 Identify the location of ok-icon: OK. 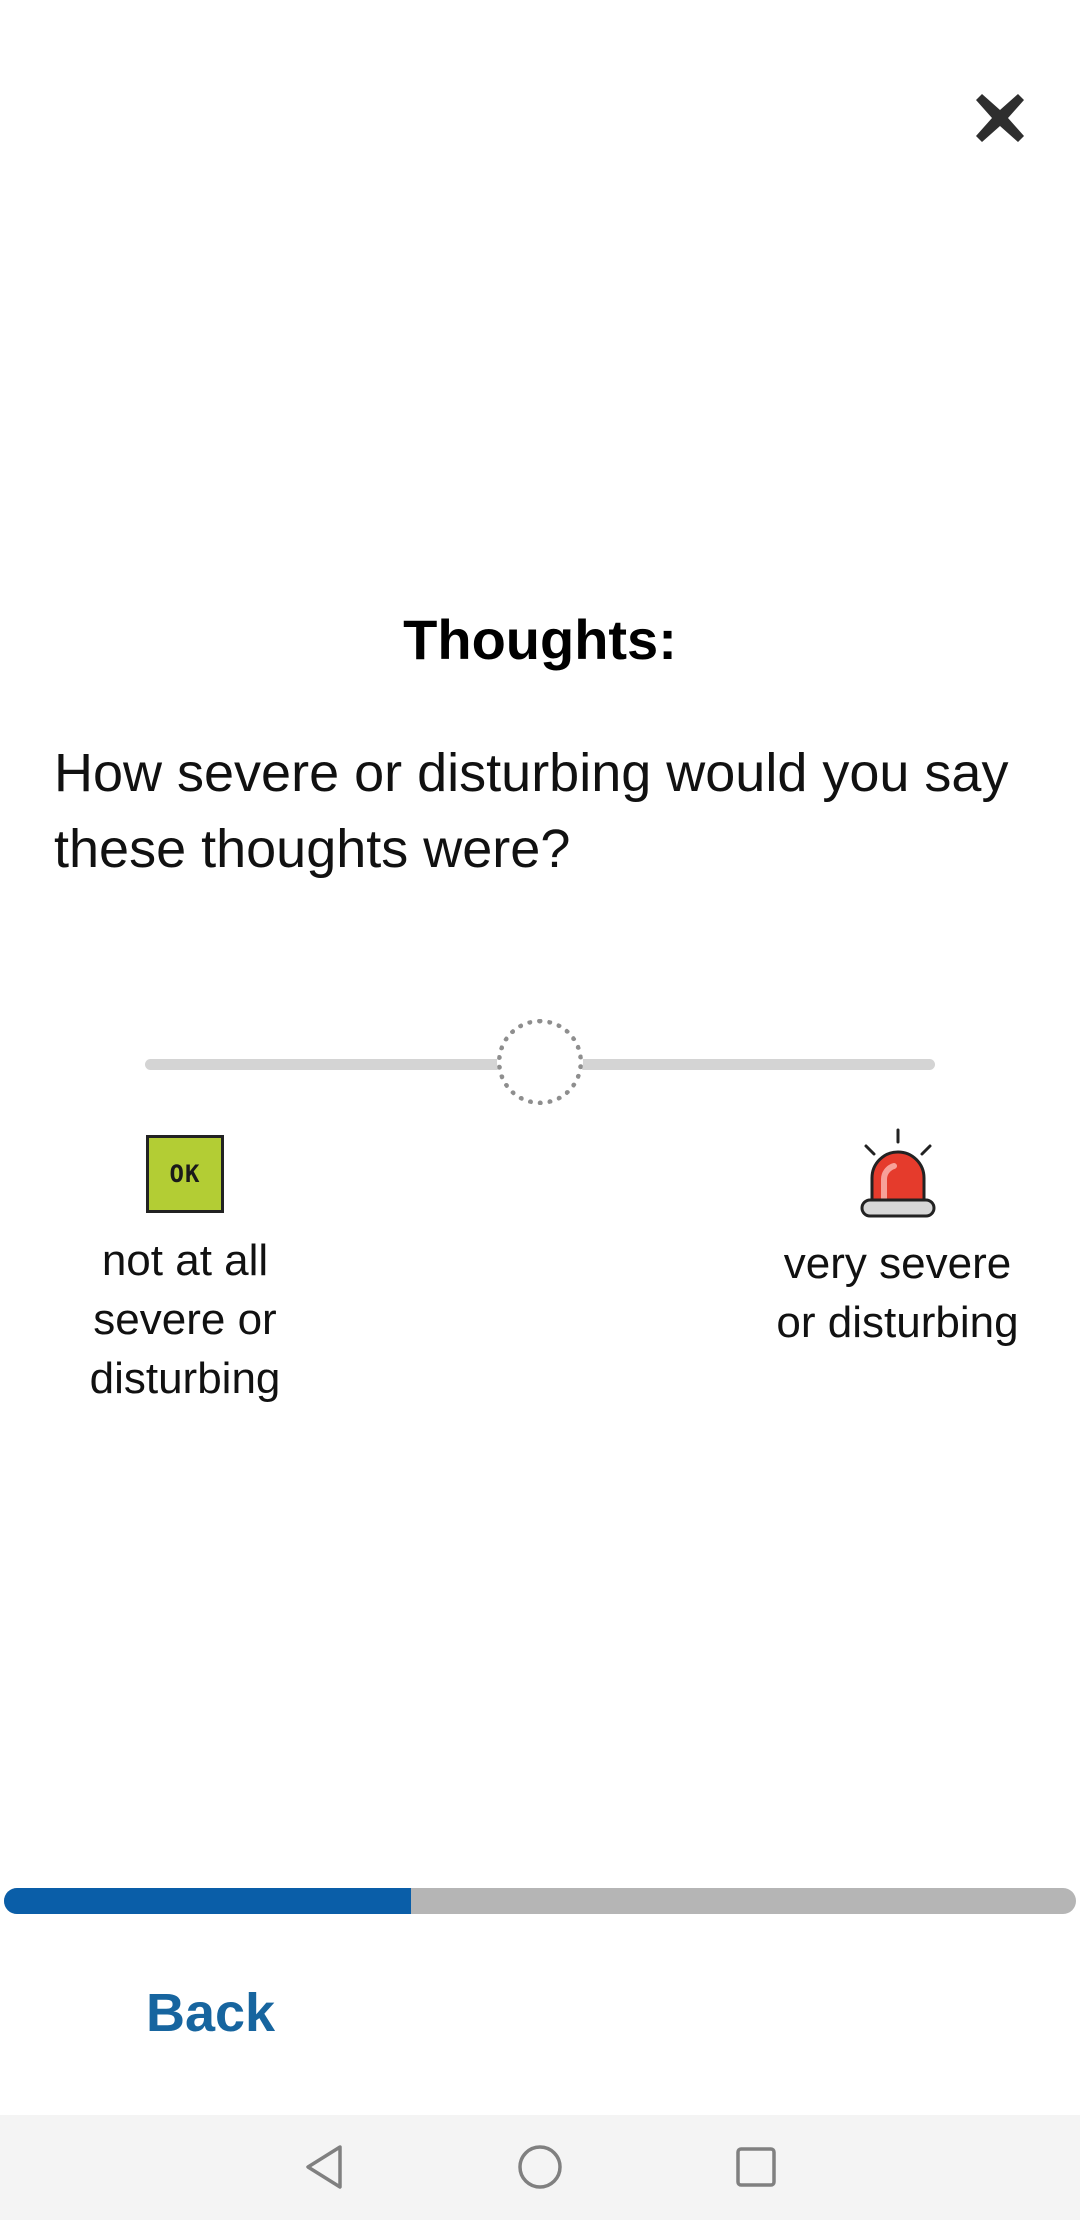
(185, 1174).